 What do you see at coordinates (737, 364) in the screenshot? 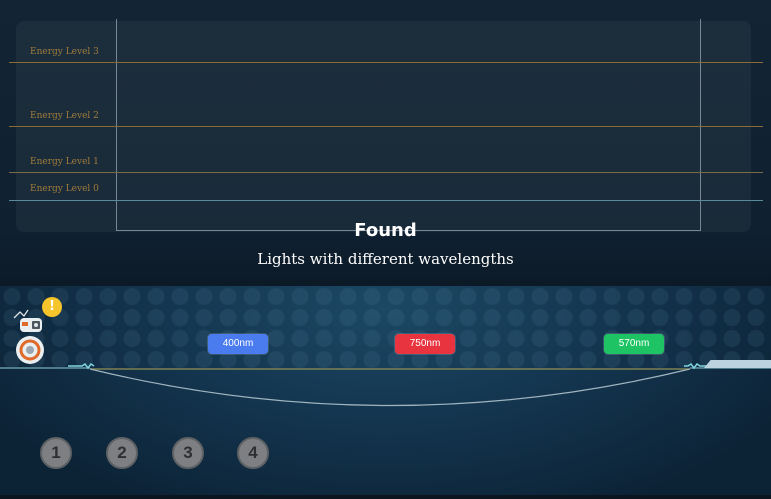
I see `platform-icon` at bounding box center [737, 364].